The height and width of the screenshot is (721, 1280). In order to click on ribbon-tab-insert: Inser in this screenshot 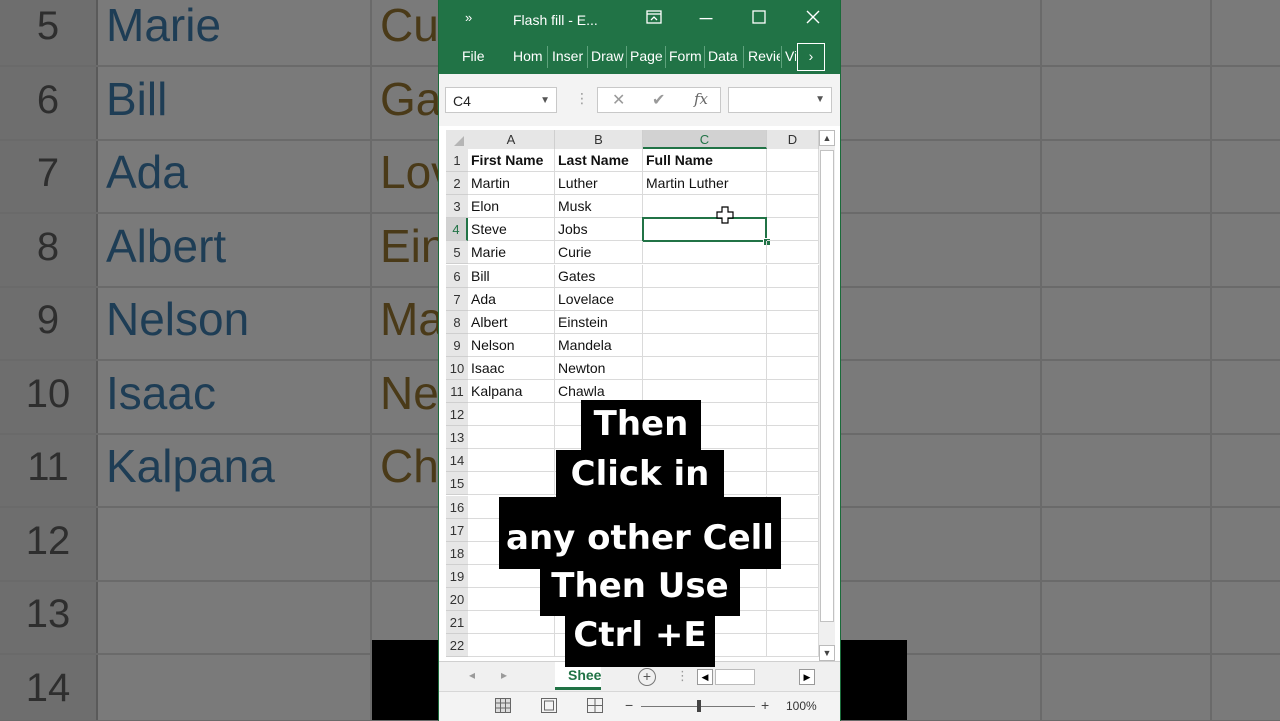, I will do `click(569, 56)`.